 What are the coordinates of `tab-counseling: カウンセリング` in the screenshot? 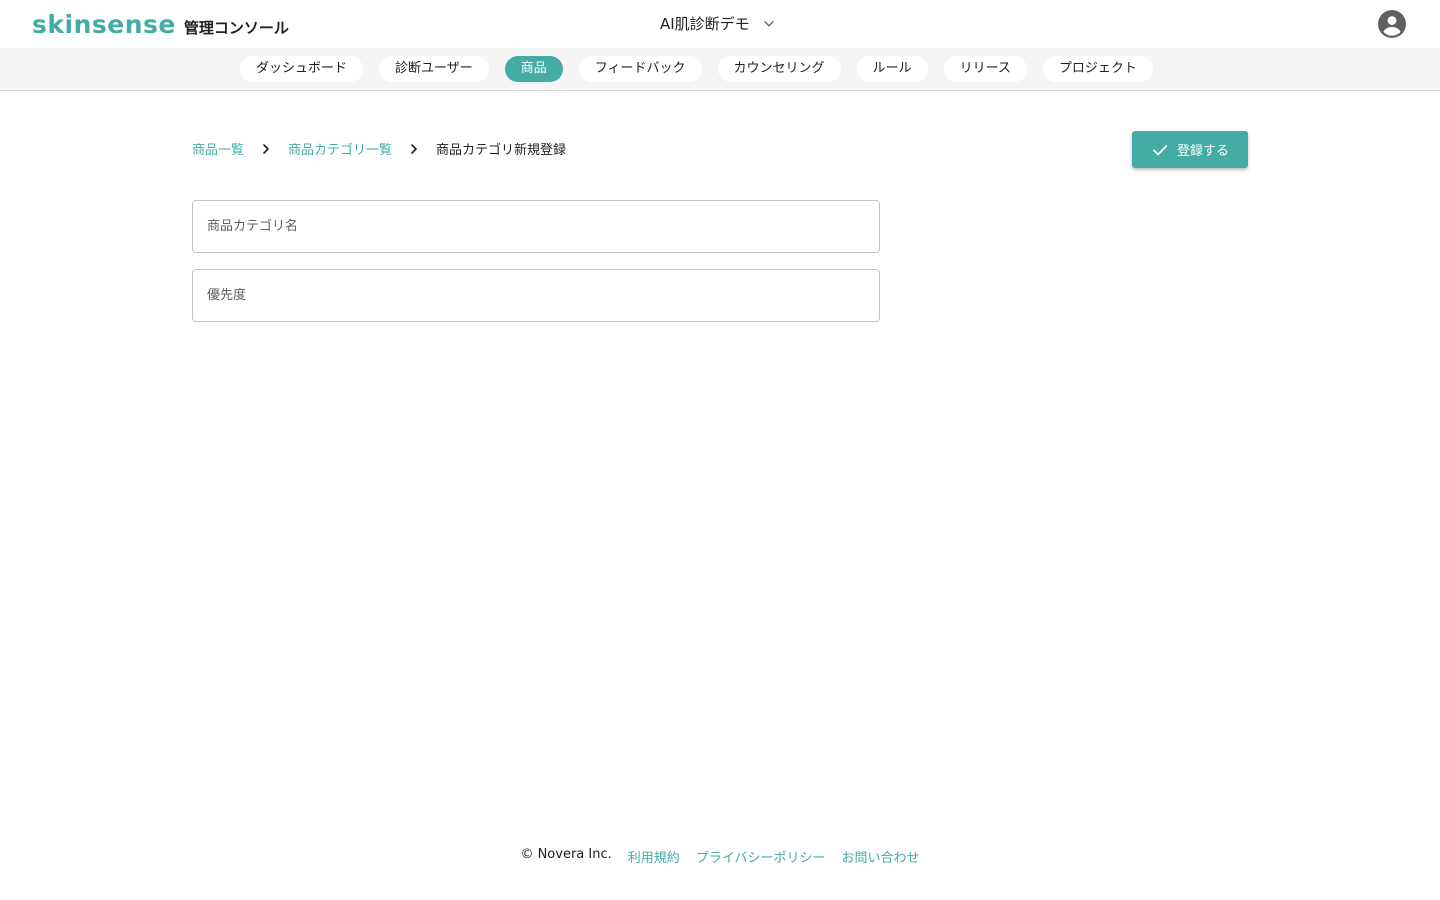 It's located at (779, 69).